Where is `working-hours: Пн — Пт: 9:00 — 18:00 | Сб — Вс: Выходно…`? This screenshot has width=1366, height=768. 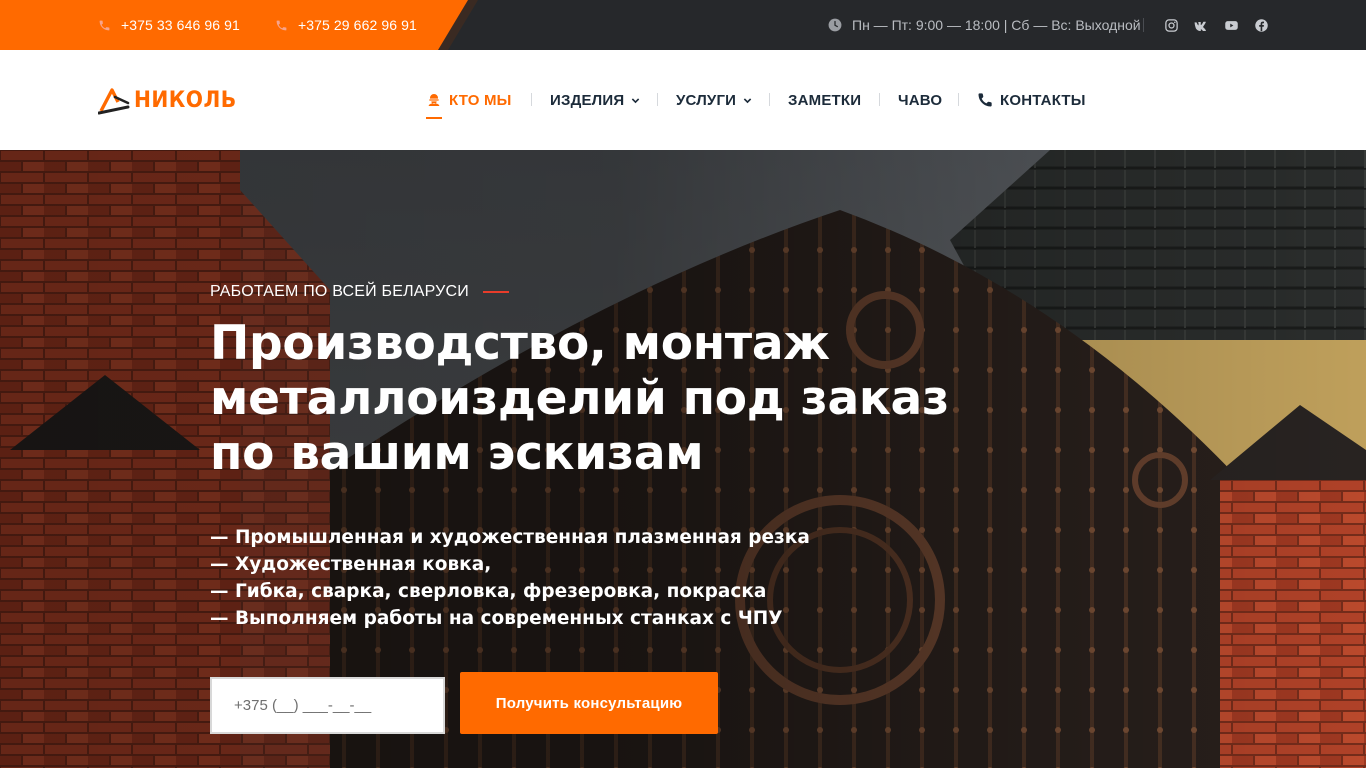
working-hours: Пн — Пт: 9:00 — 18:00 | Сб — Вс: Выходно… is located at coordinates (984, 25).